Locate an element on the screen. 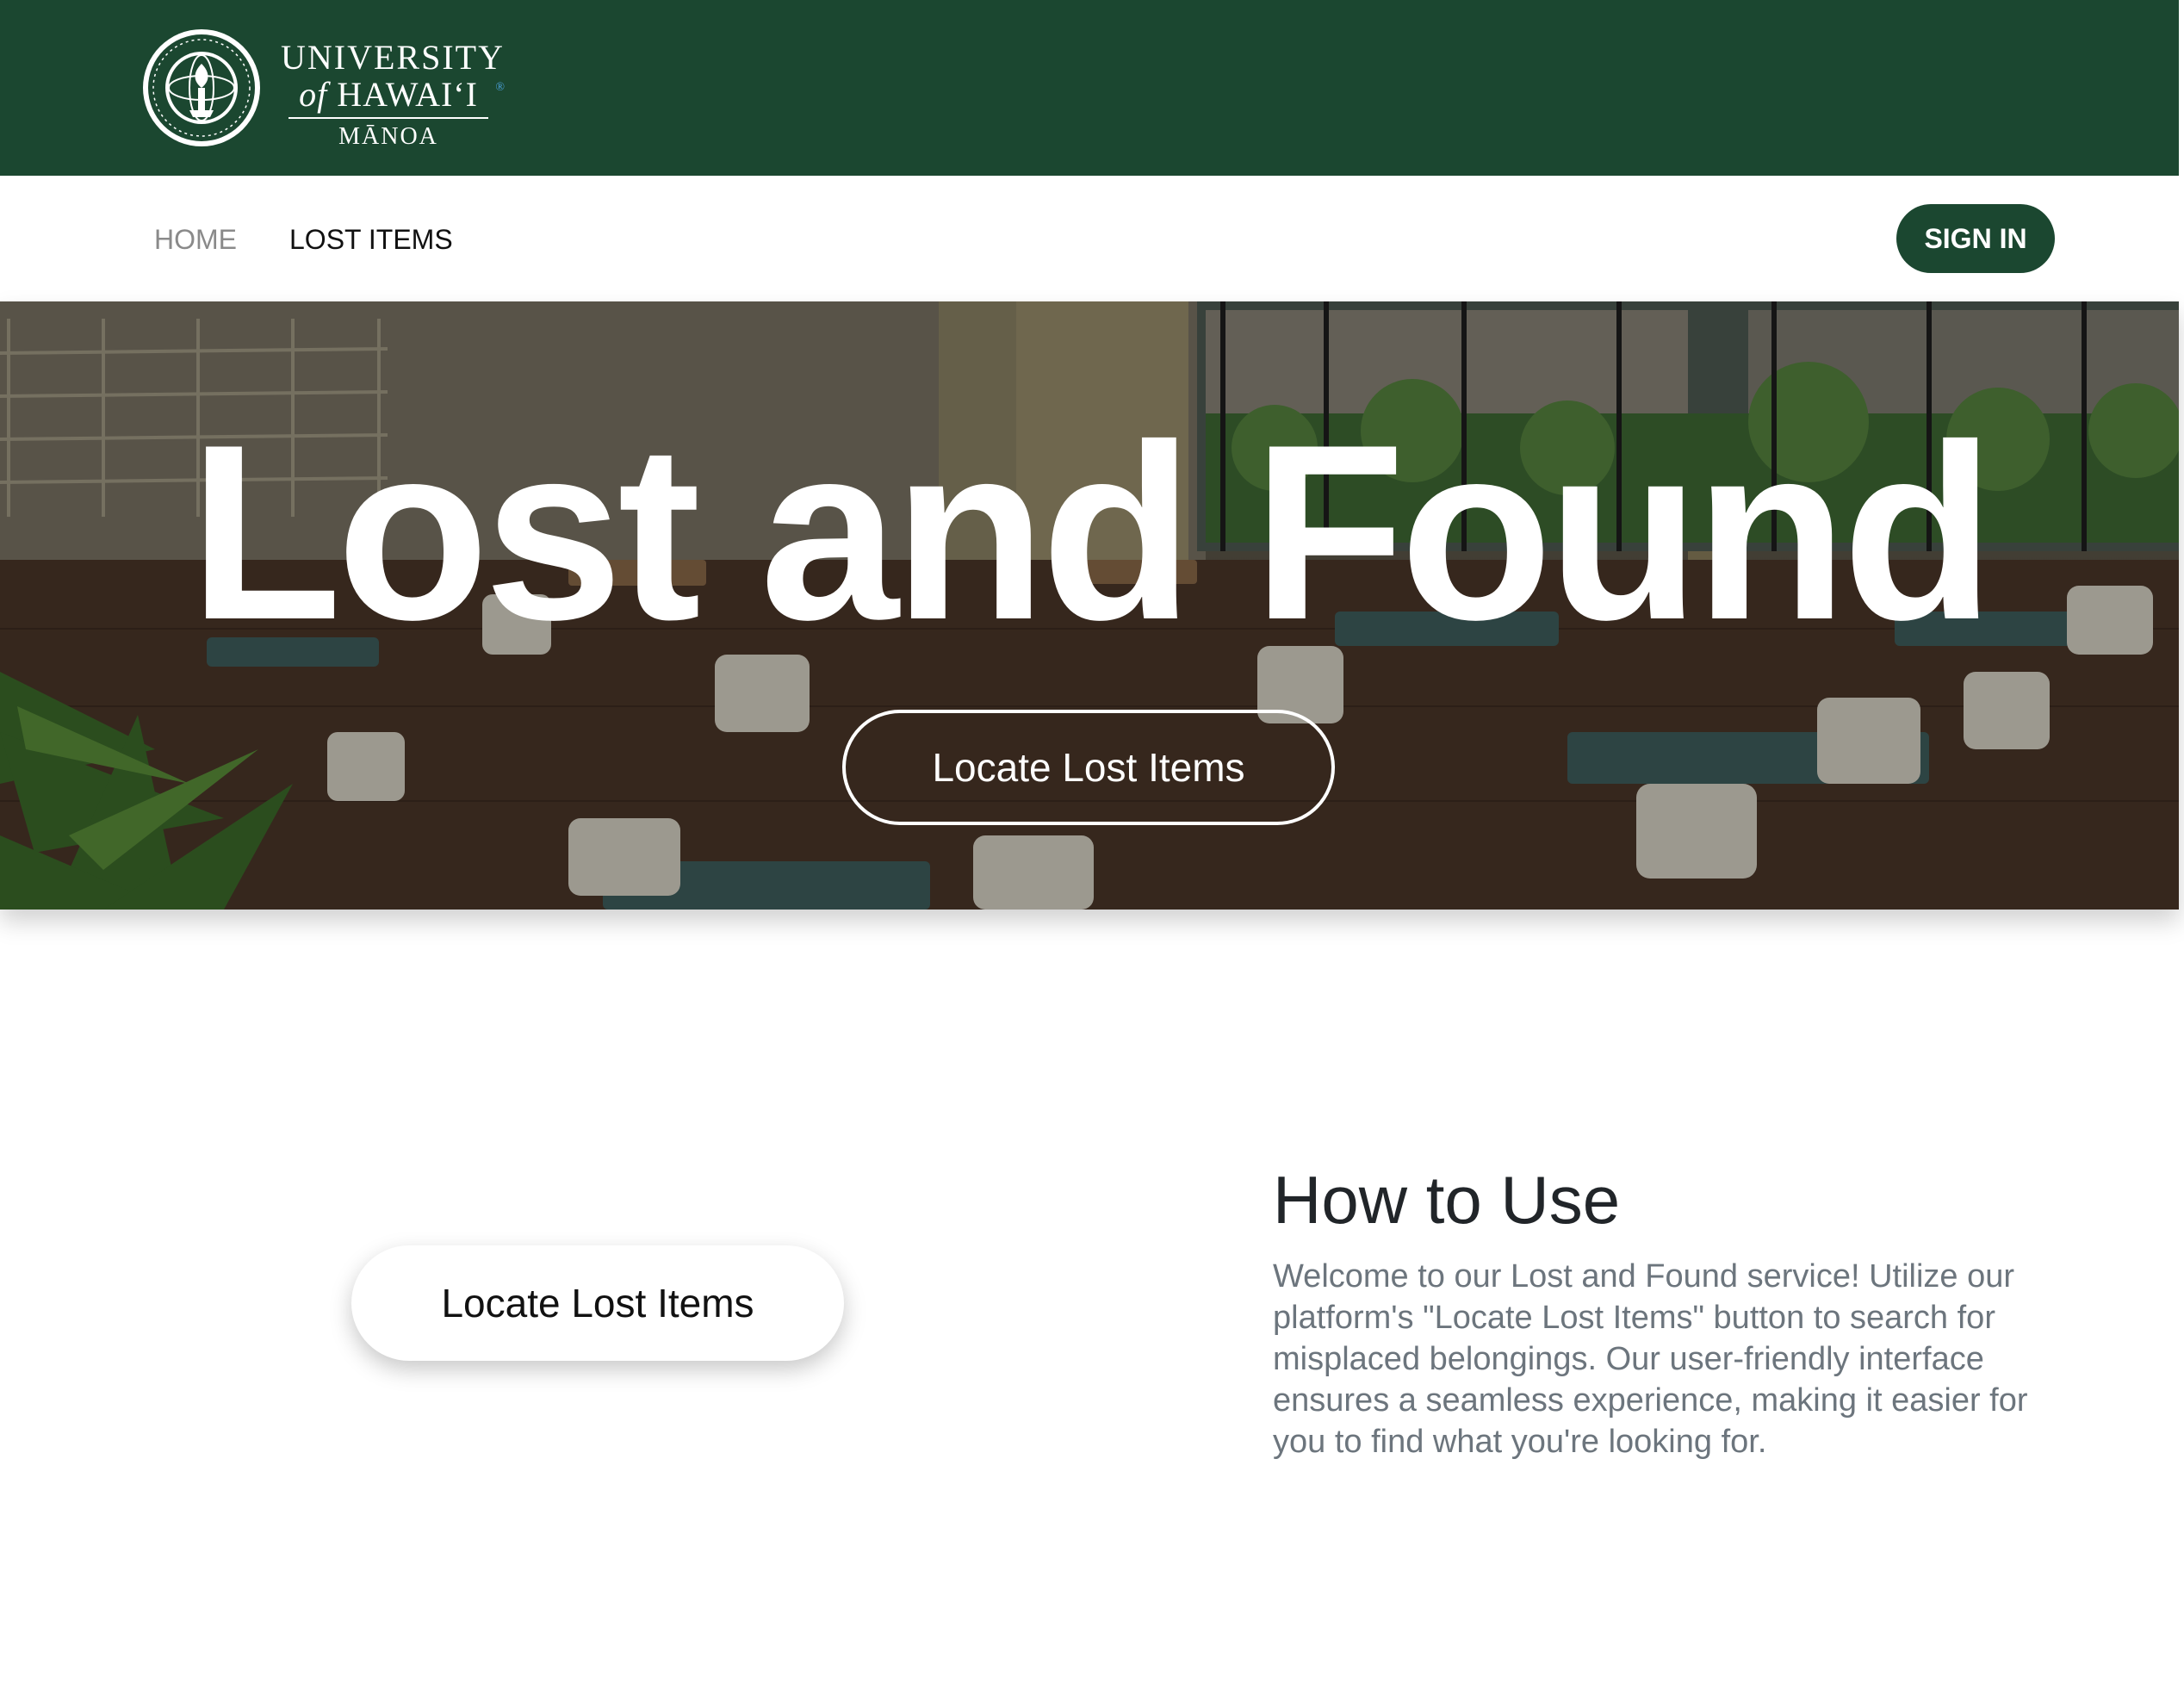  window-edge is located at coordinates (2182, 88).